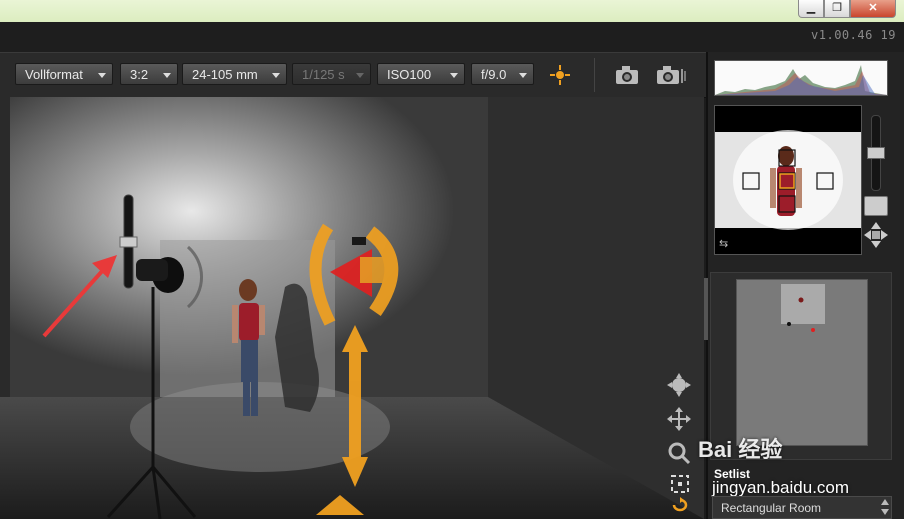 Image resolution: width=904 pixels, height=519 pixels. I want to click on app-header-bar, so click(452, 37).